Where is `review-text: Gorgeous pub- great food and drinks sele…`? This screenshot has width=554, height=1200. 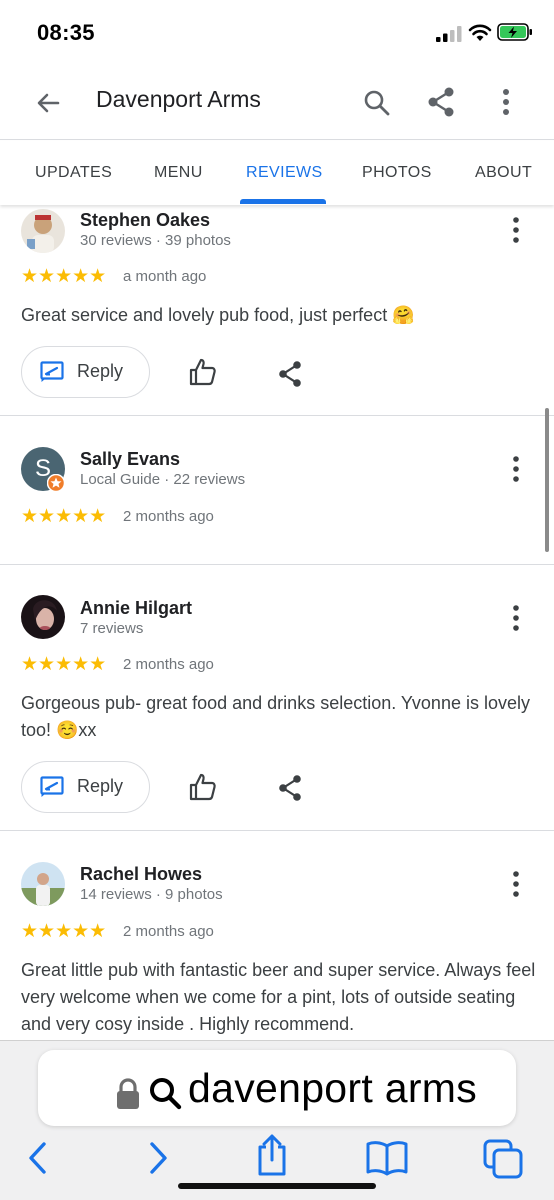
review-text: Gorgeous pub- great food and drinks sele… is located at coordinates (275, 716).